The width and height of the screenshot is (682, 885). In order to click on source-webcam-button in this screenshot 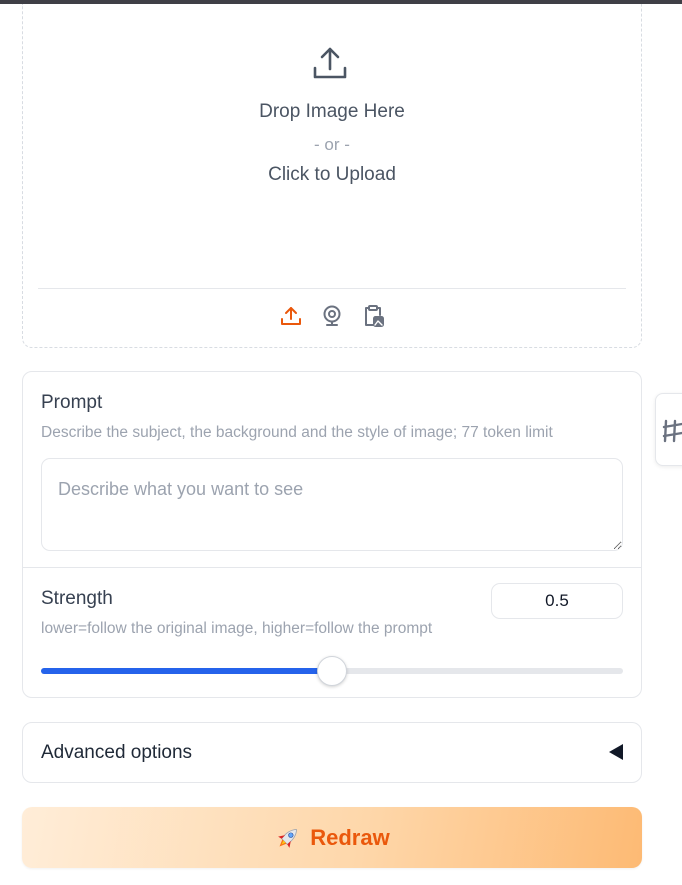, I will do `click(332, 316)`.